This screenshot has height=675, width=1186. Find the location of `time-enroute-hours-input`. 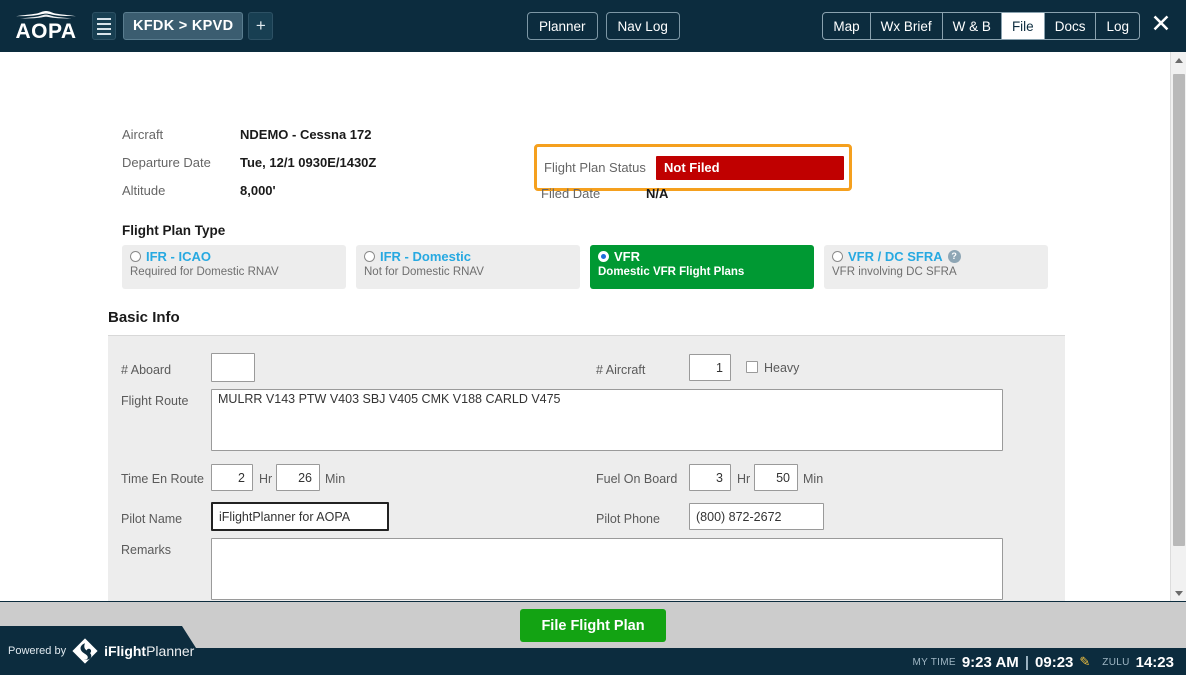

time-enroute-hours-input is located at coordinates (232, 477).